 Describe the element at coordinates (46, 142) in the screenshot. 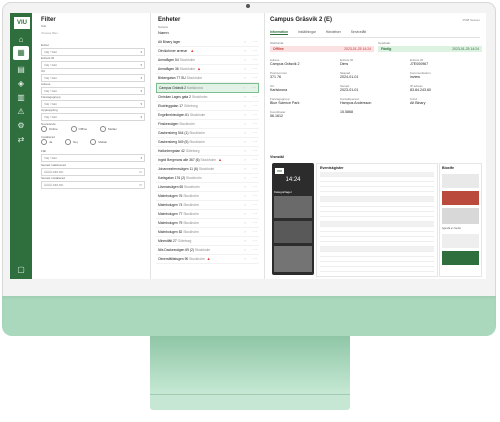

I see `installed-yes-radio: Ja` at that location.